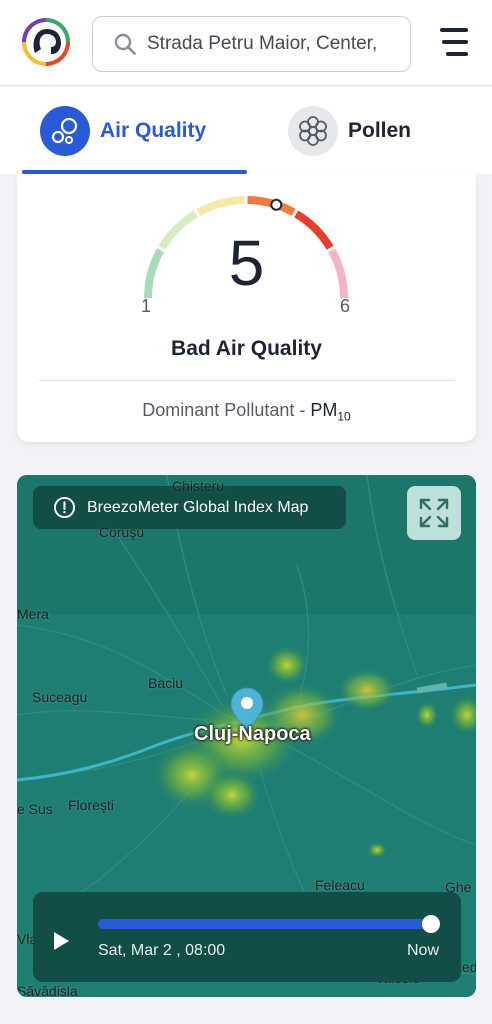 This screenshot has height=1024, width=492. Describe the element at coordinates (198, 486) in the screenshot. I see `place-label: Chisteru` at that location.